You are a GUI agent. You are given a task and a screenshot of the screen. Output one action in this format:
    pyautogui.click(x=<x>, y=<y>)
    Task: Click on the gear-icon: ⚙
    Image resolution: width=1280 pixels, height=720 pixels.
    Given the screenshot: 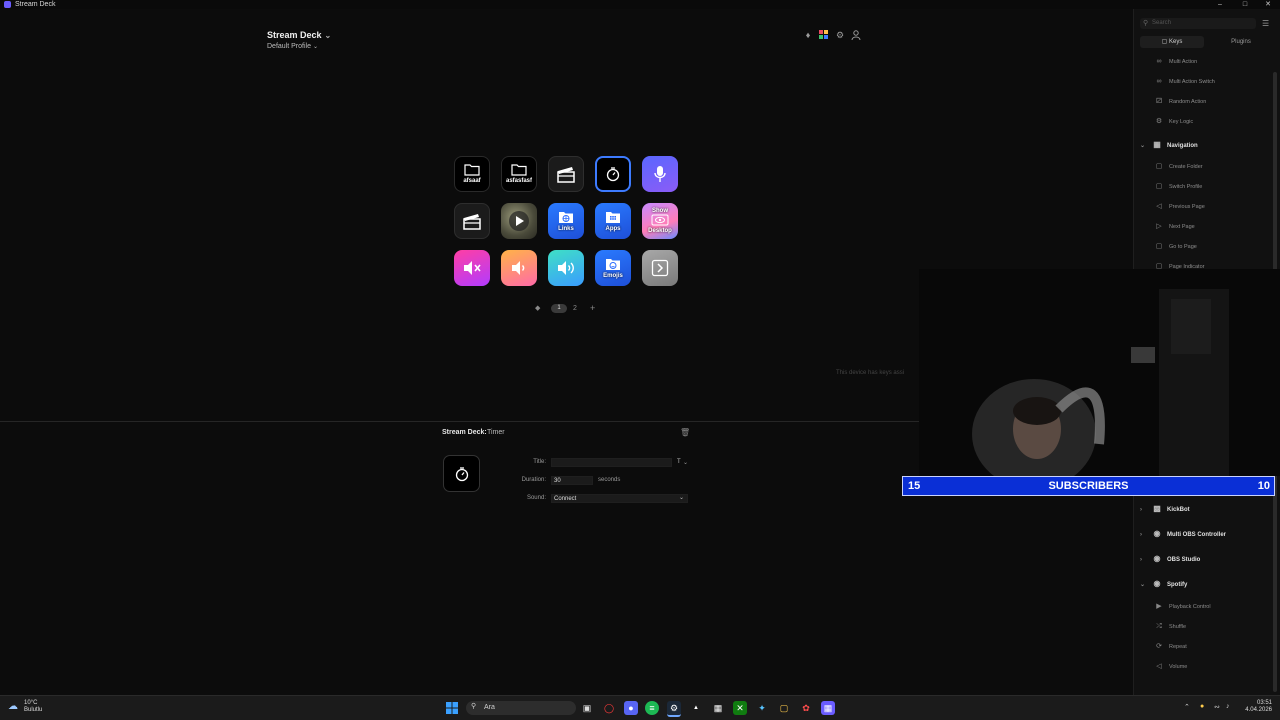 What is the action you would take?
    pyautogui.click(x=840, y=35)
    